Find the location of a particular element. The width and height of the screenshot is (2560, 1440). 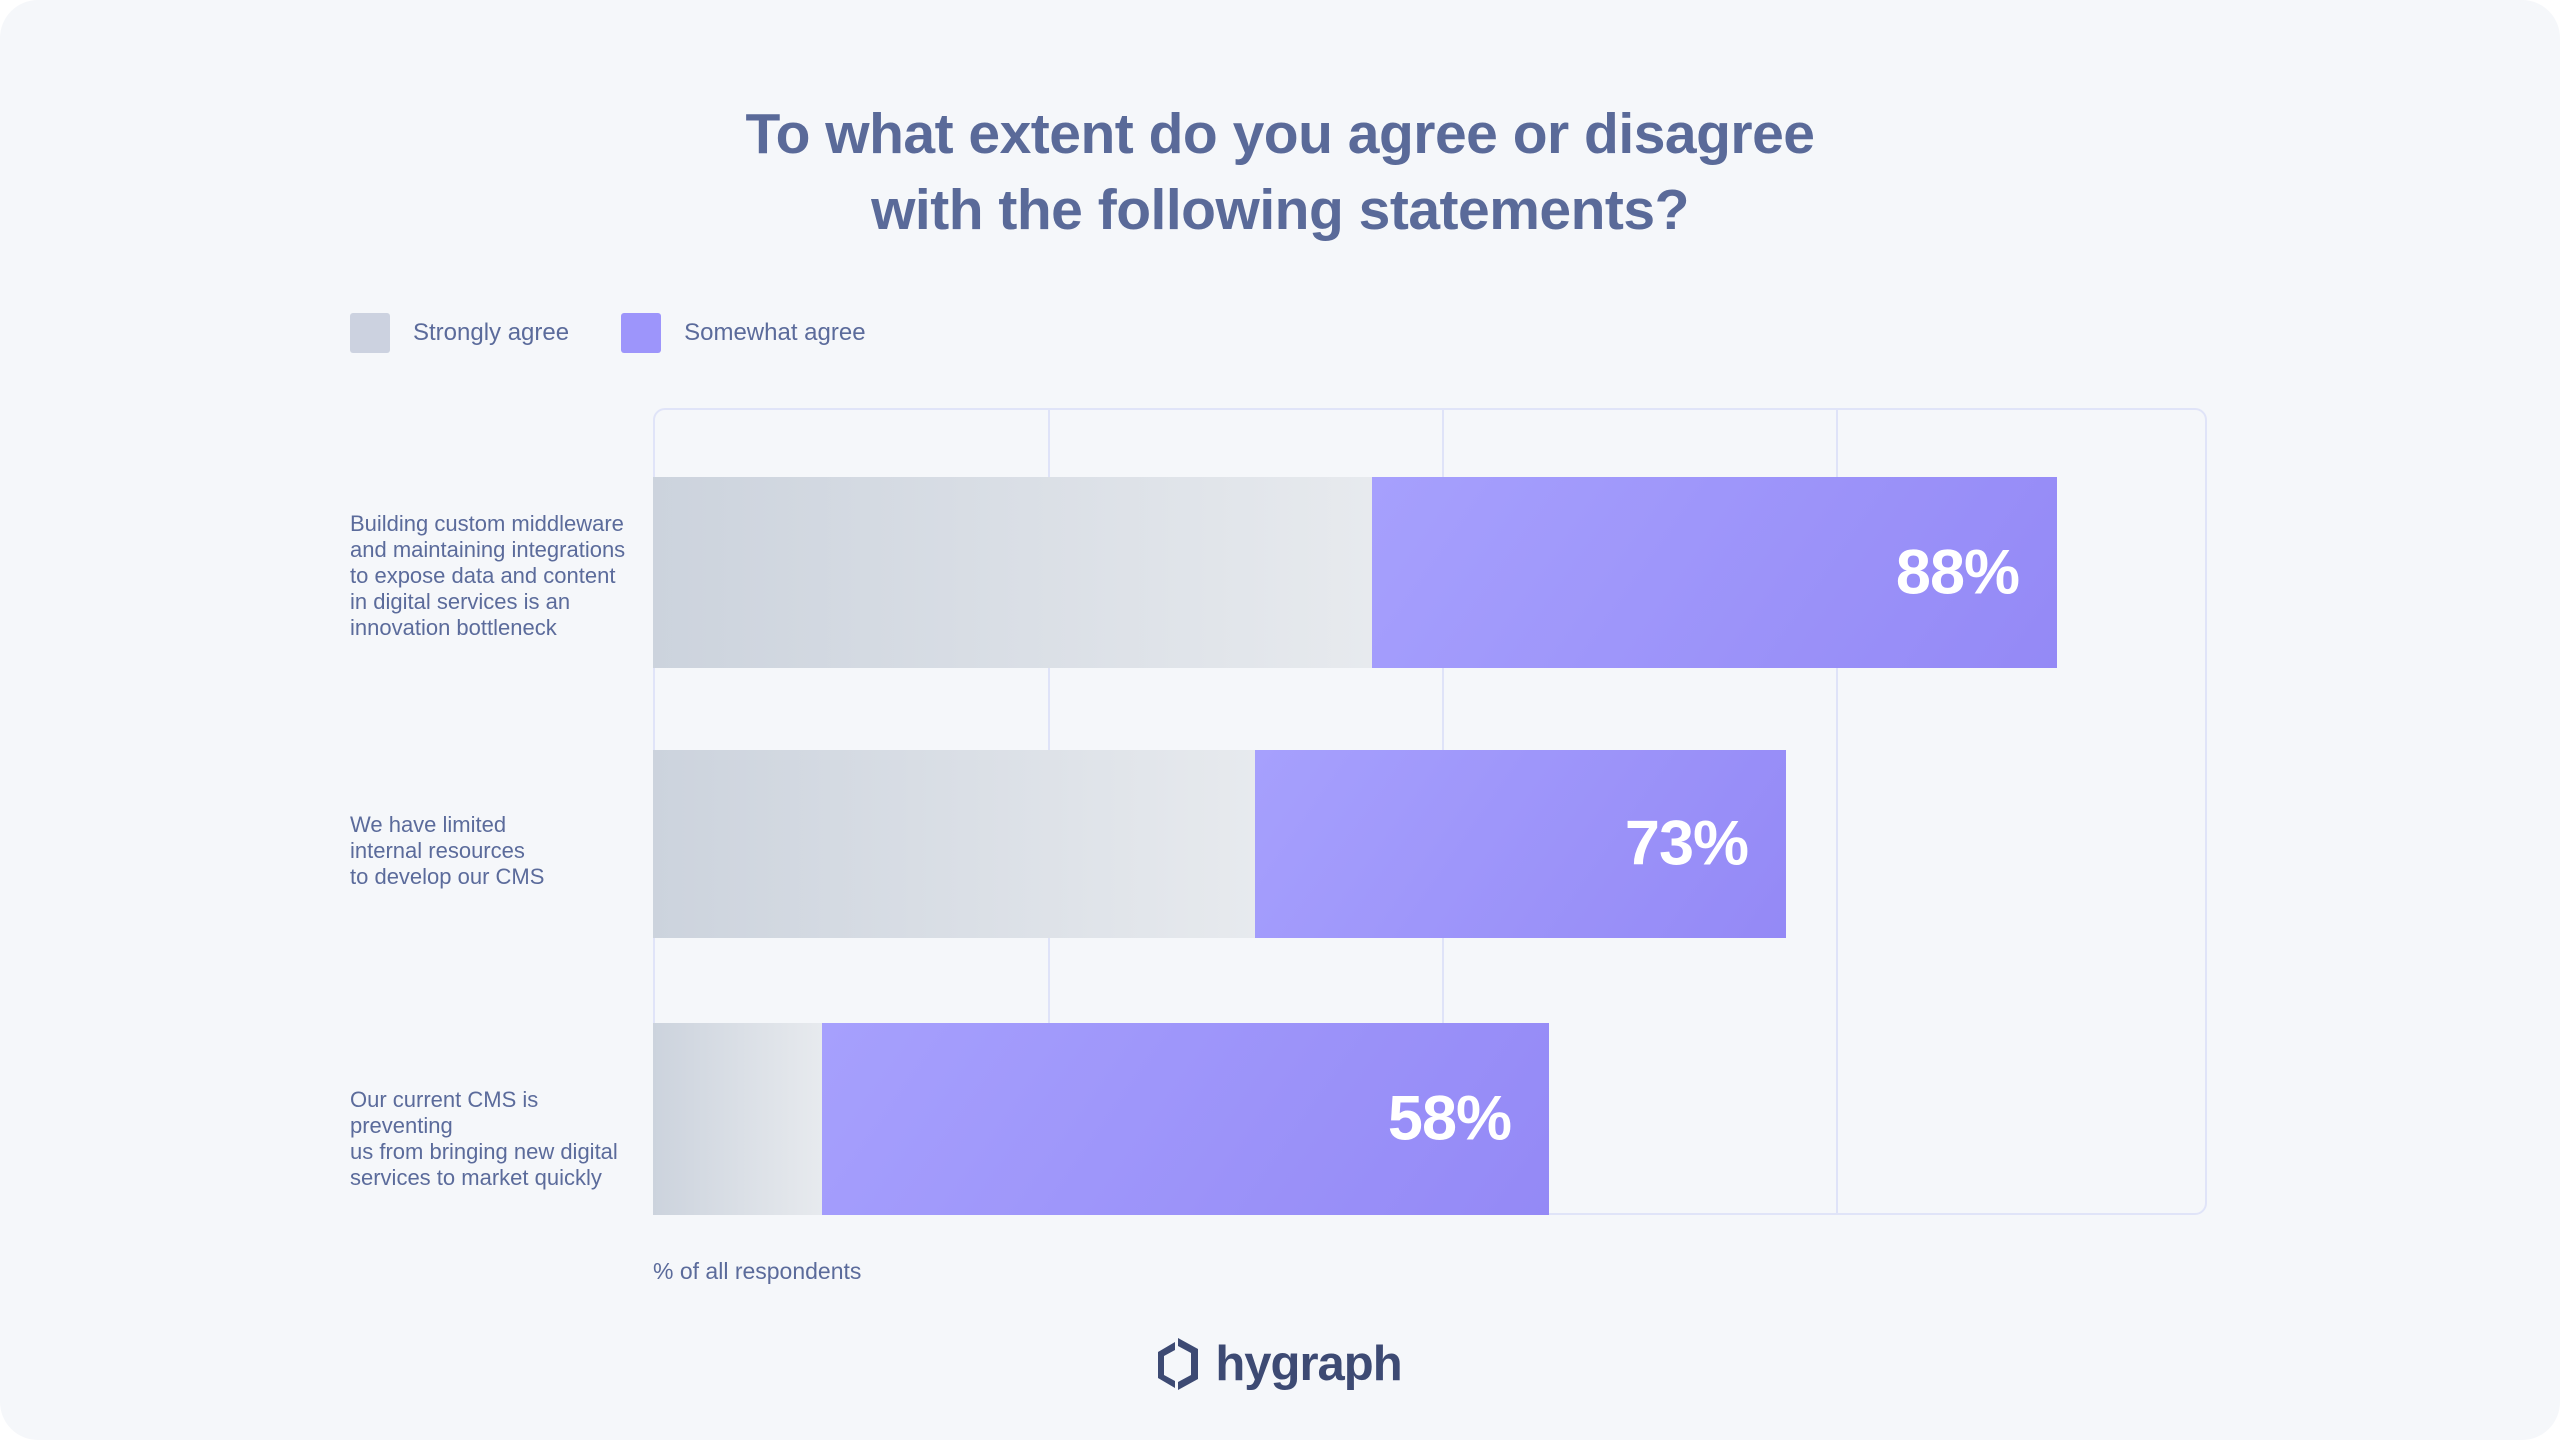

table-row: 73% is located at coordinates (1219, 844).